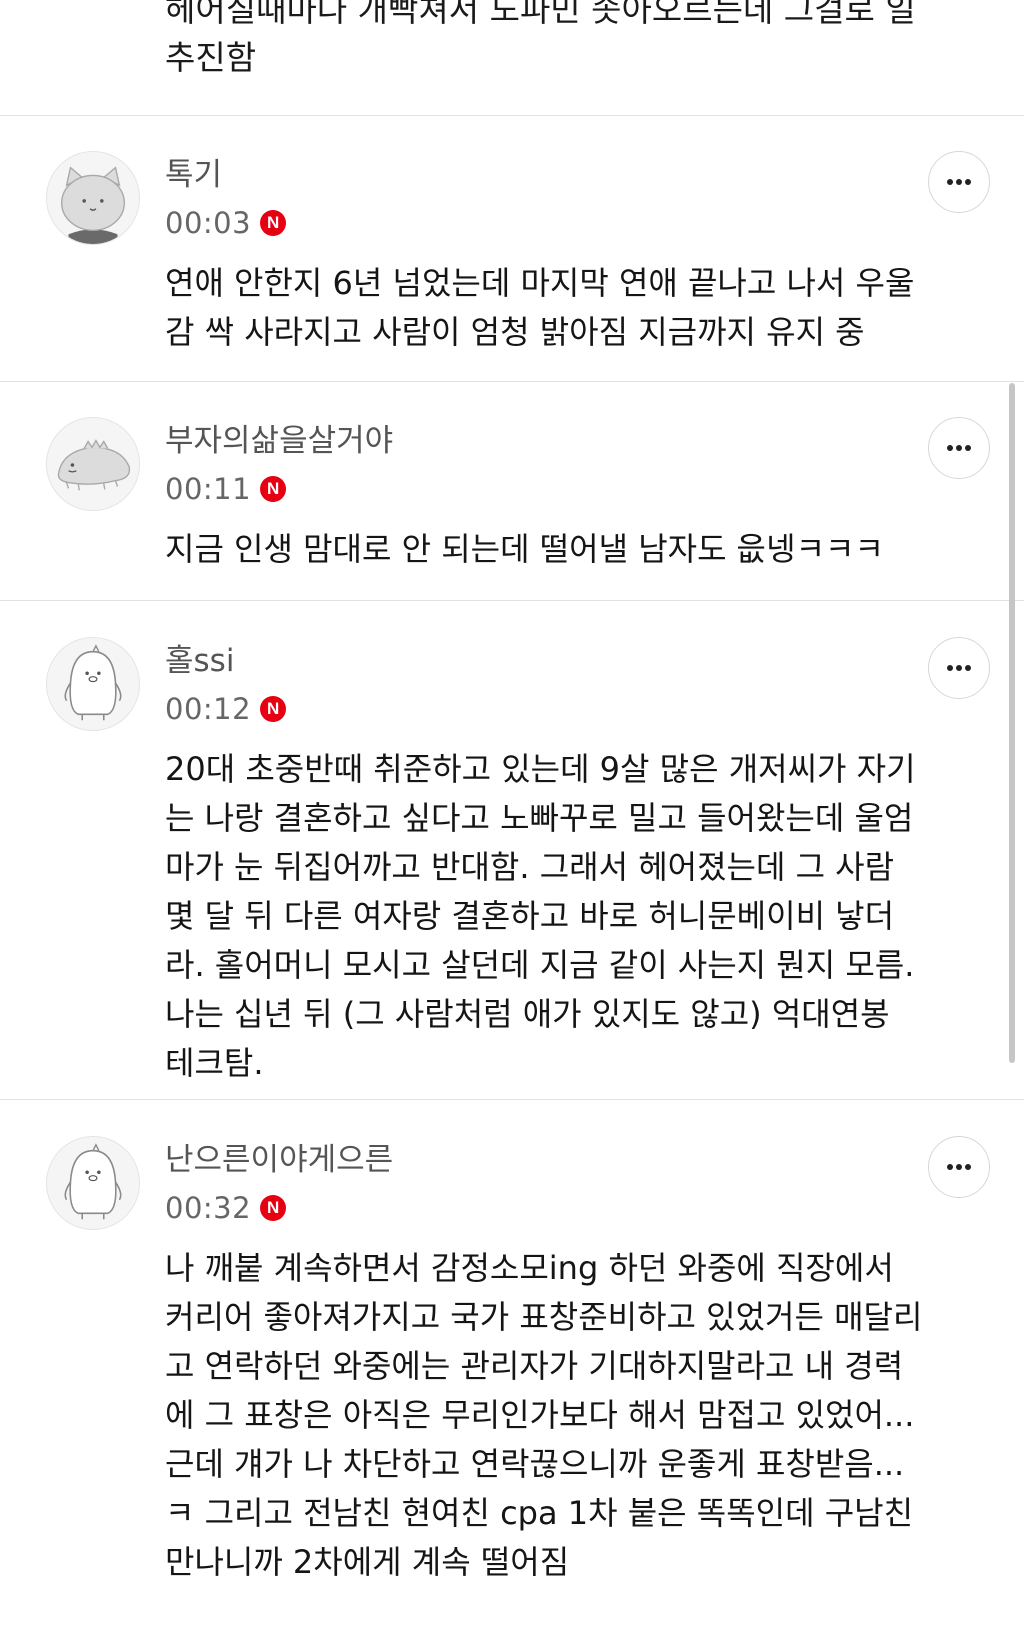 The image size is (1024, 1651). I want to click on lizard-avatar-icon, so click(93, 464).